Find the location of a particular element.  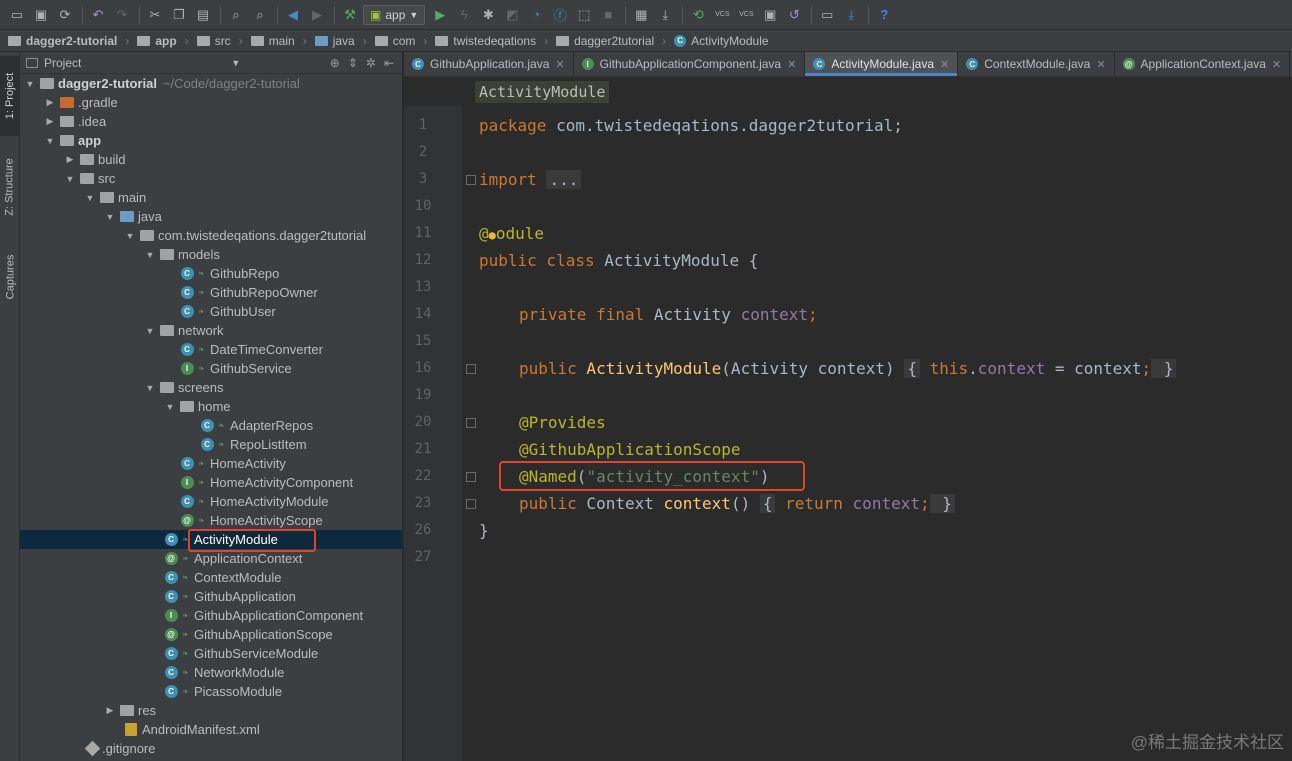

paste-icon: ▤ is located at coordinates (203, 15).